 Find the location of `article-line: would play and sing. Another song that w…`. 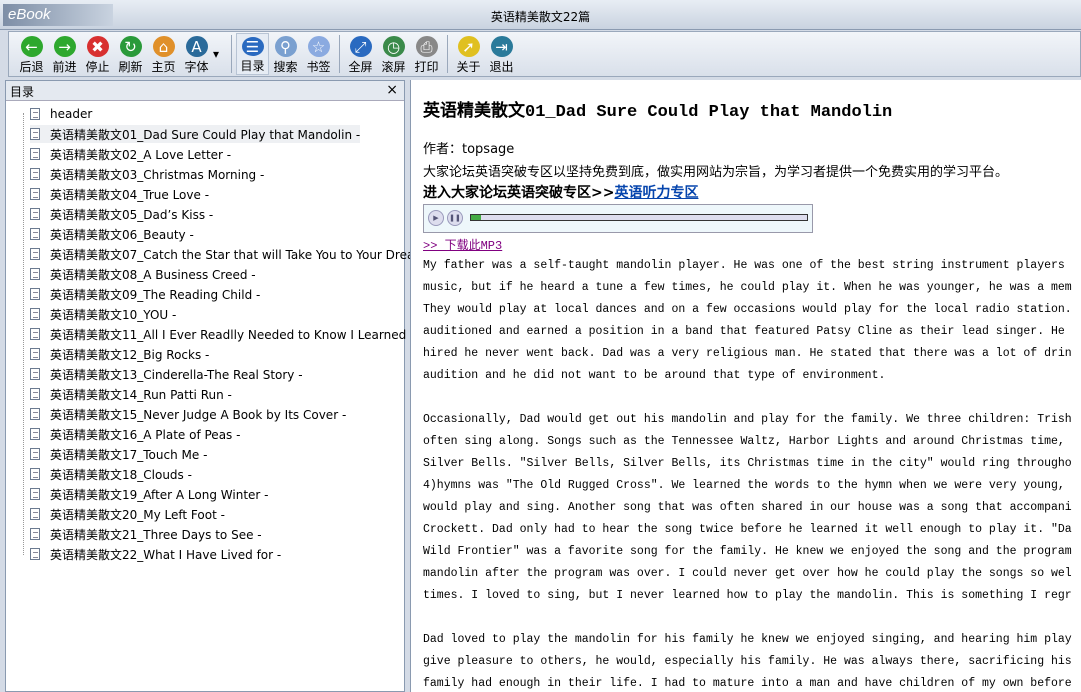

article-line: would play and sing. Another song that w… is located at coordinates (747, 507).